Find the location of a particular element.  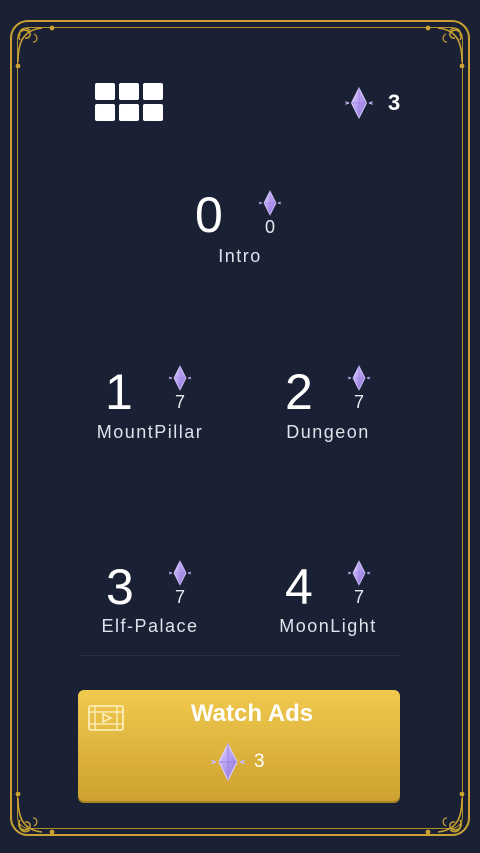

ads-reward: 3 is located at coordinates (237, 762).